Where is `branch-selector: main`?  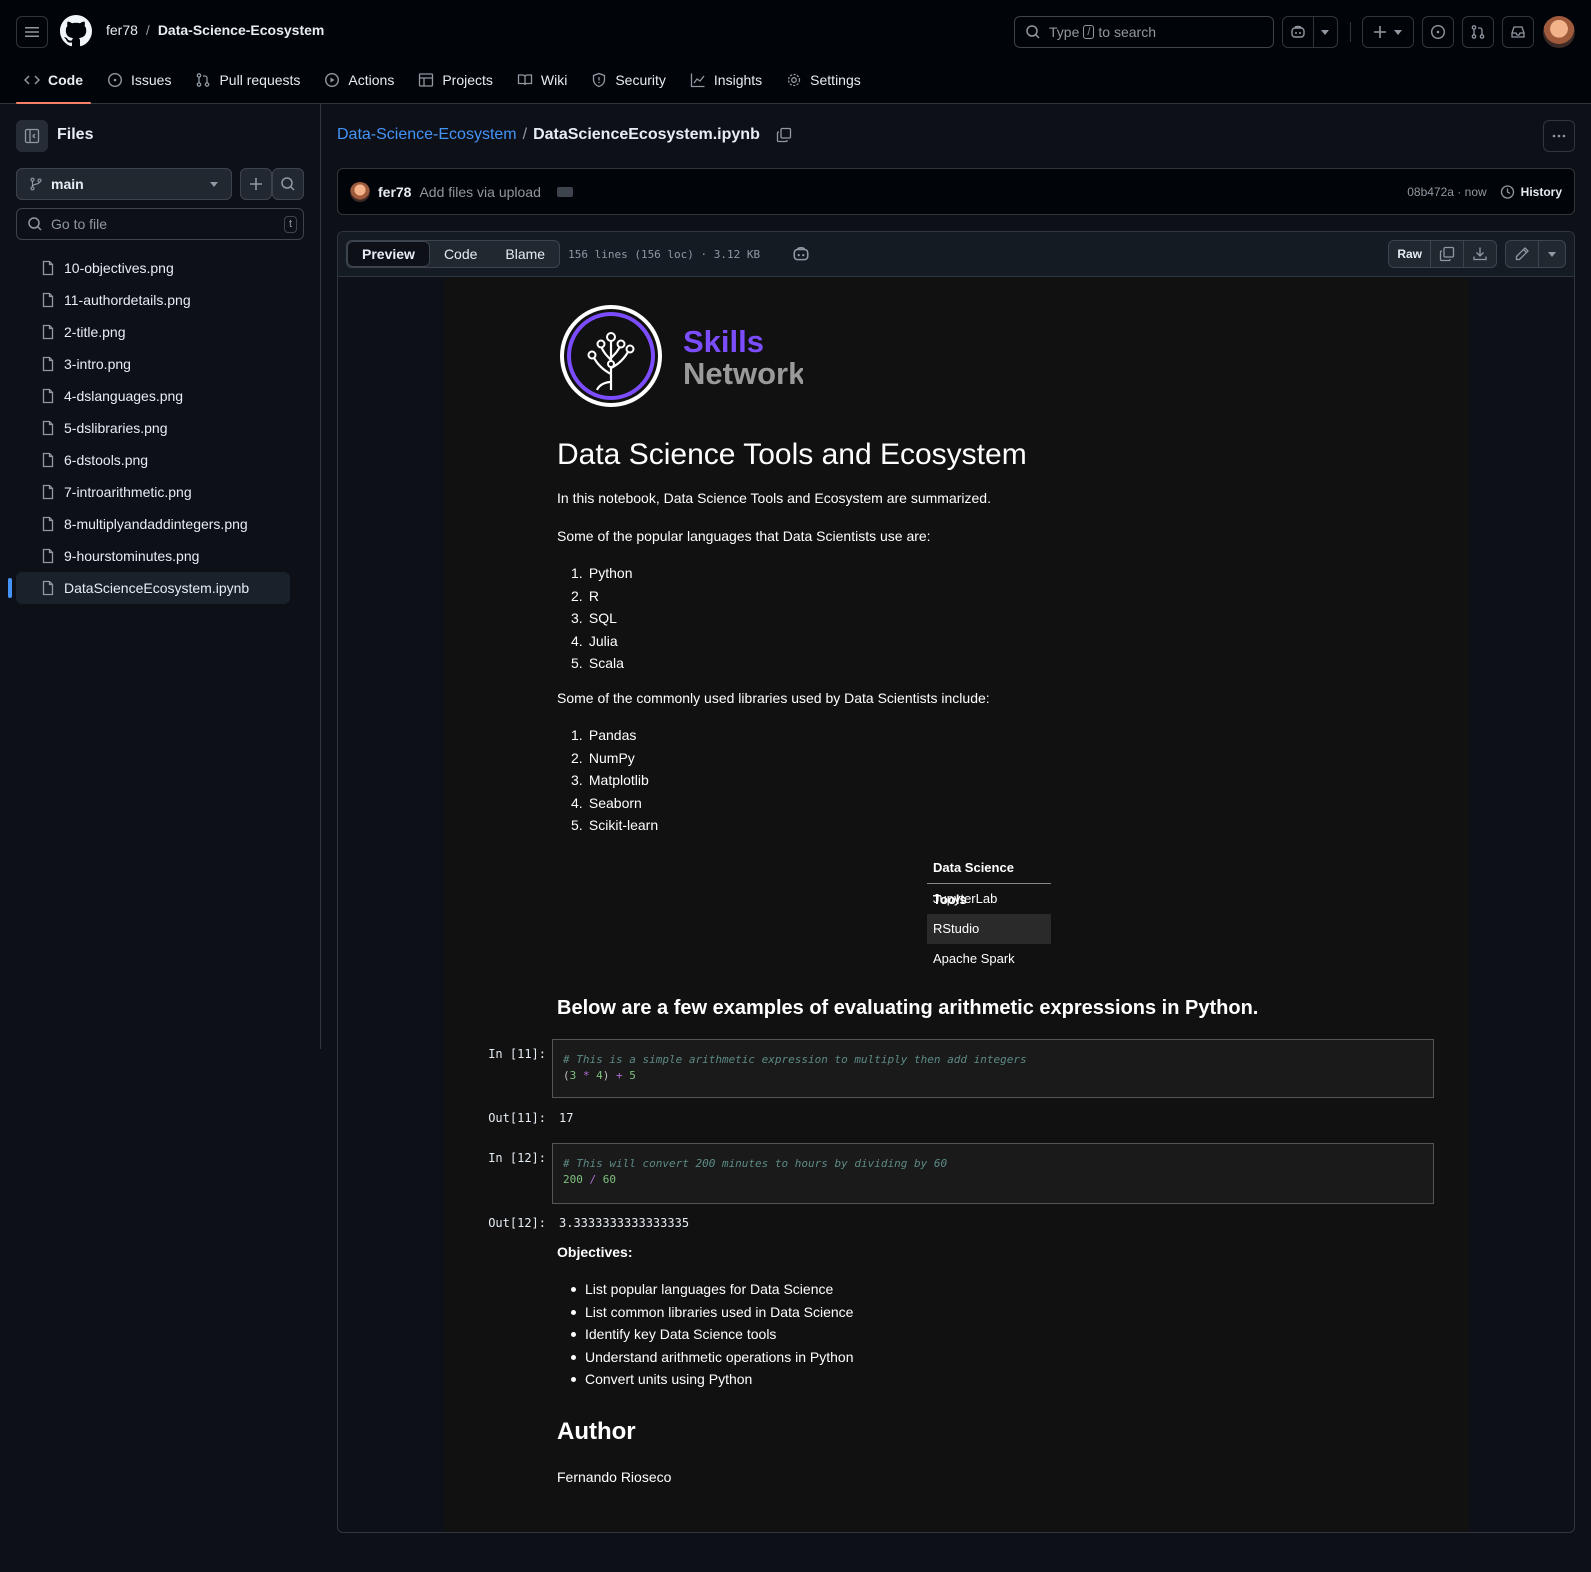 branch-selector: main is located at coordinates (124, 184).